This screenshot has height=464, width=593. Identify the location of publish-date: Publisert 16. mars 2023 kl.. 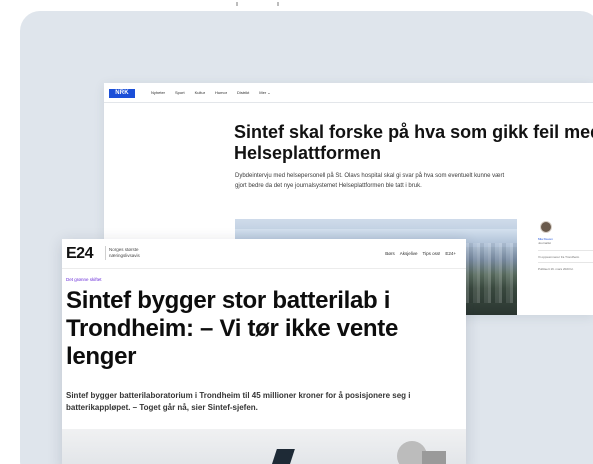
(556, 269).